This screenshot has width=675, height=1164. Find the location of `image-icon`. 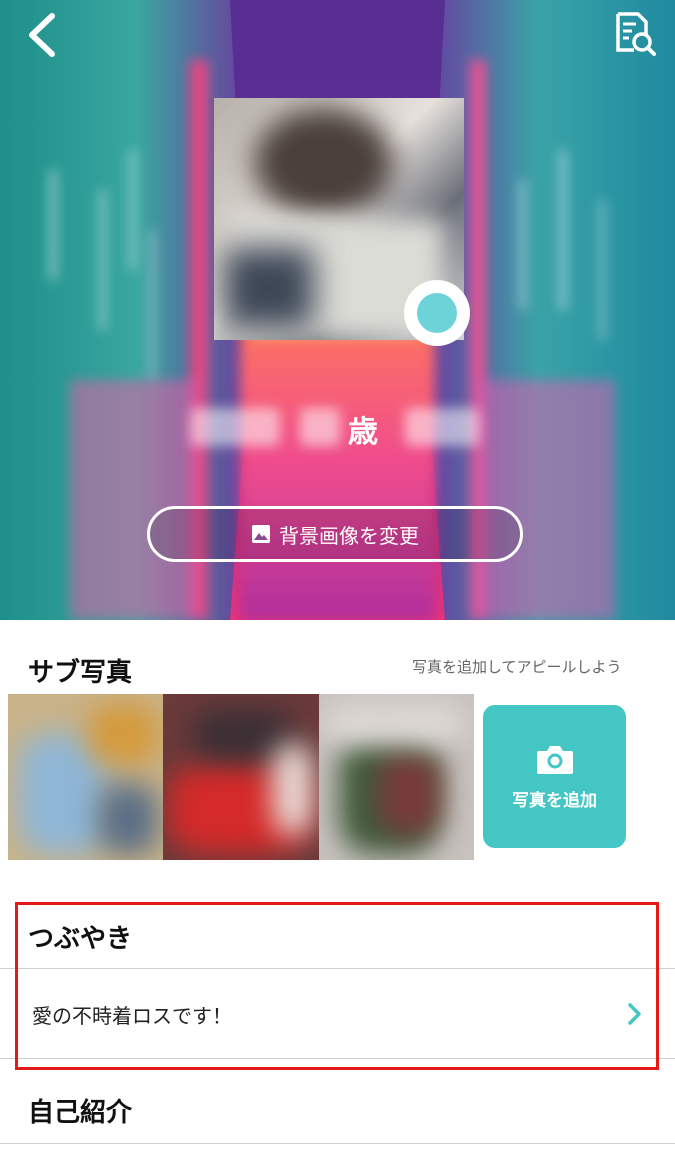

image-icon is located at coordinates (261, 534).